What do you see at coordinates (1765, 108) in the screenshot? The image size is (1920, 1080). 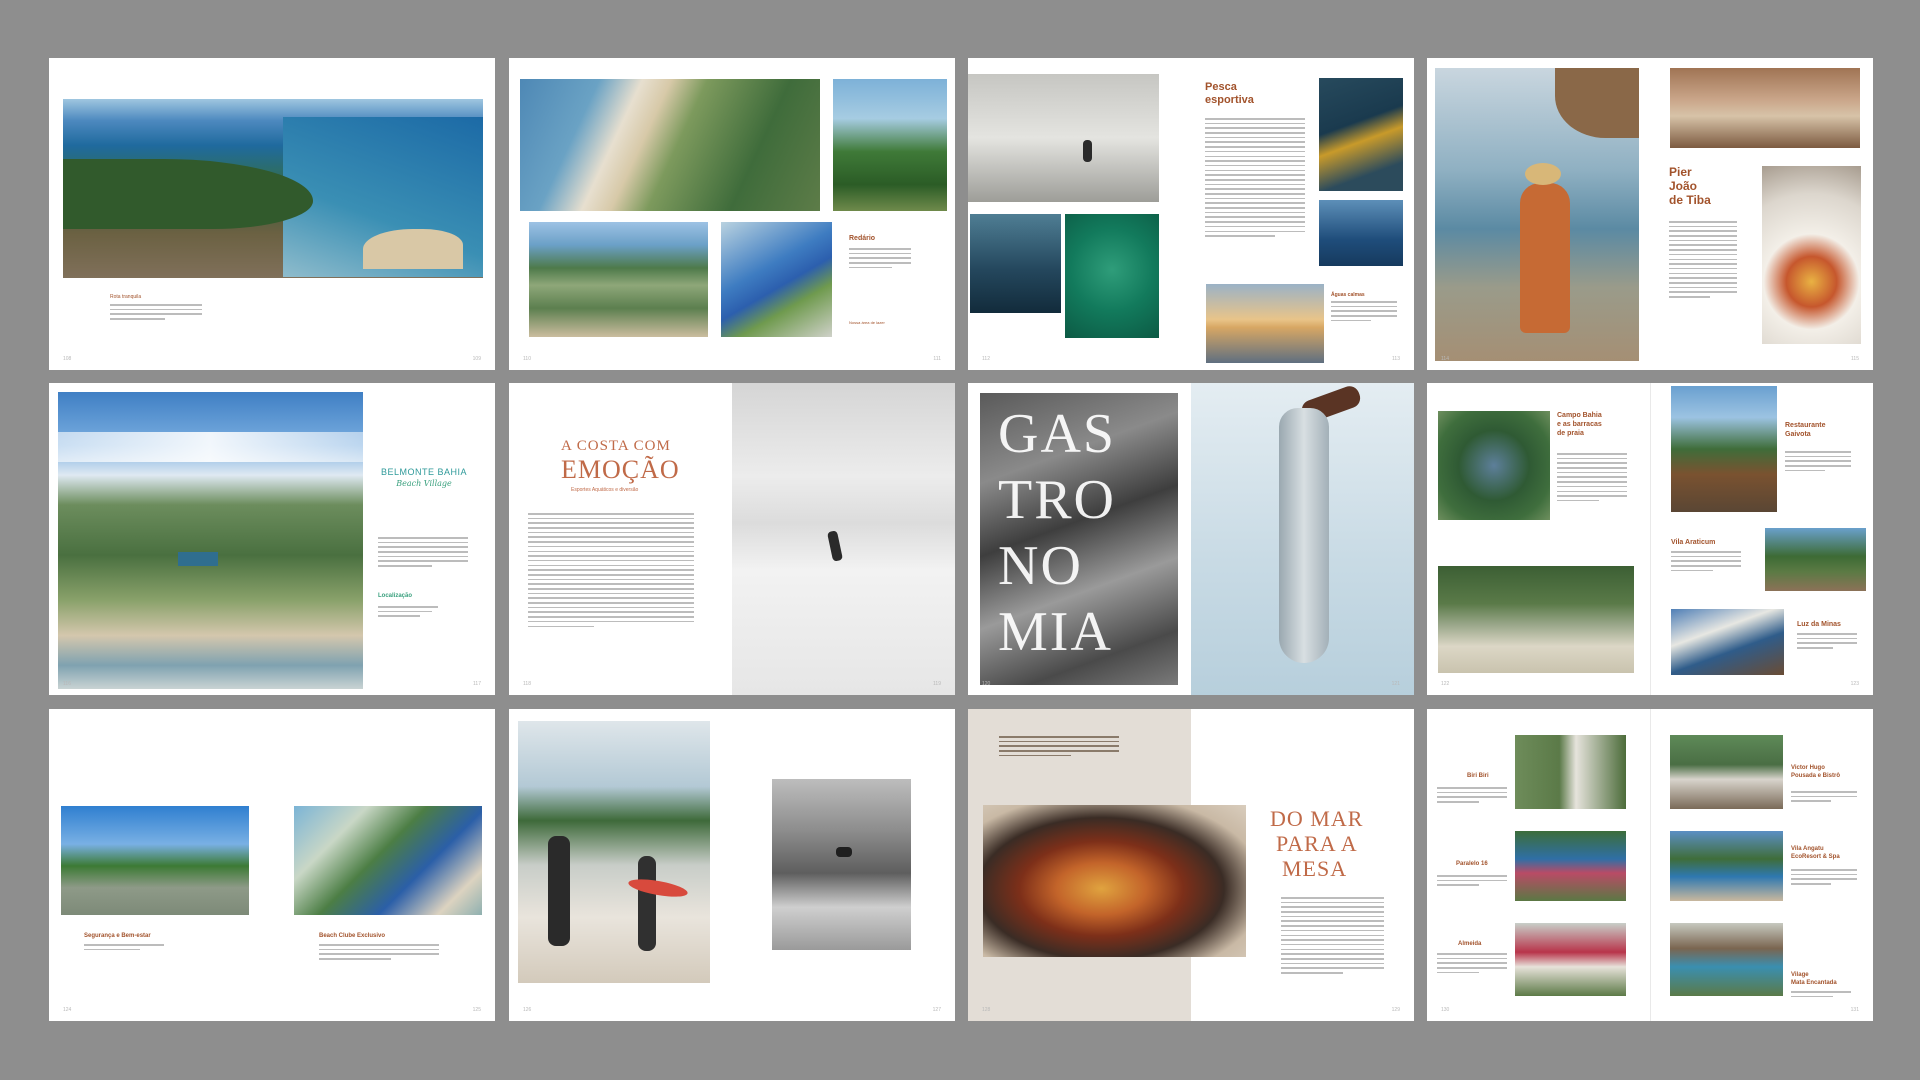 I see `photo-restaurant-interior` at bounding box center [1765, 108].